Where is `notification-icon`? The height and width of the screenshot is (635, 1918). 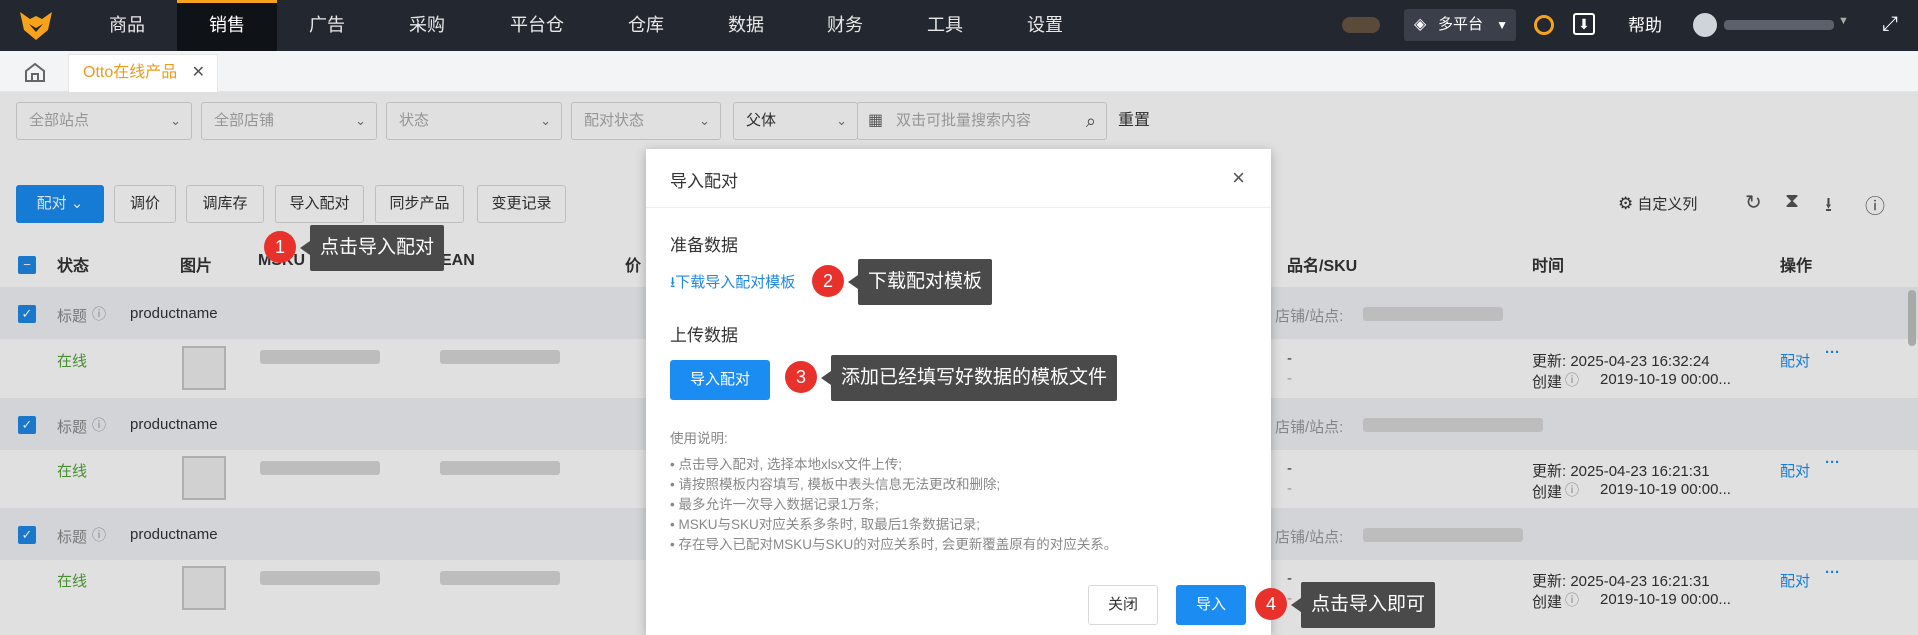
notification-icon is located at coordinates (1544, 25).